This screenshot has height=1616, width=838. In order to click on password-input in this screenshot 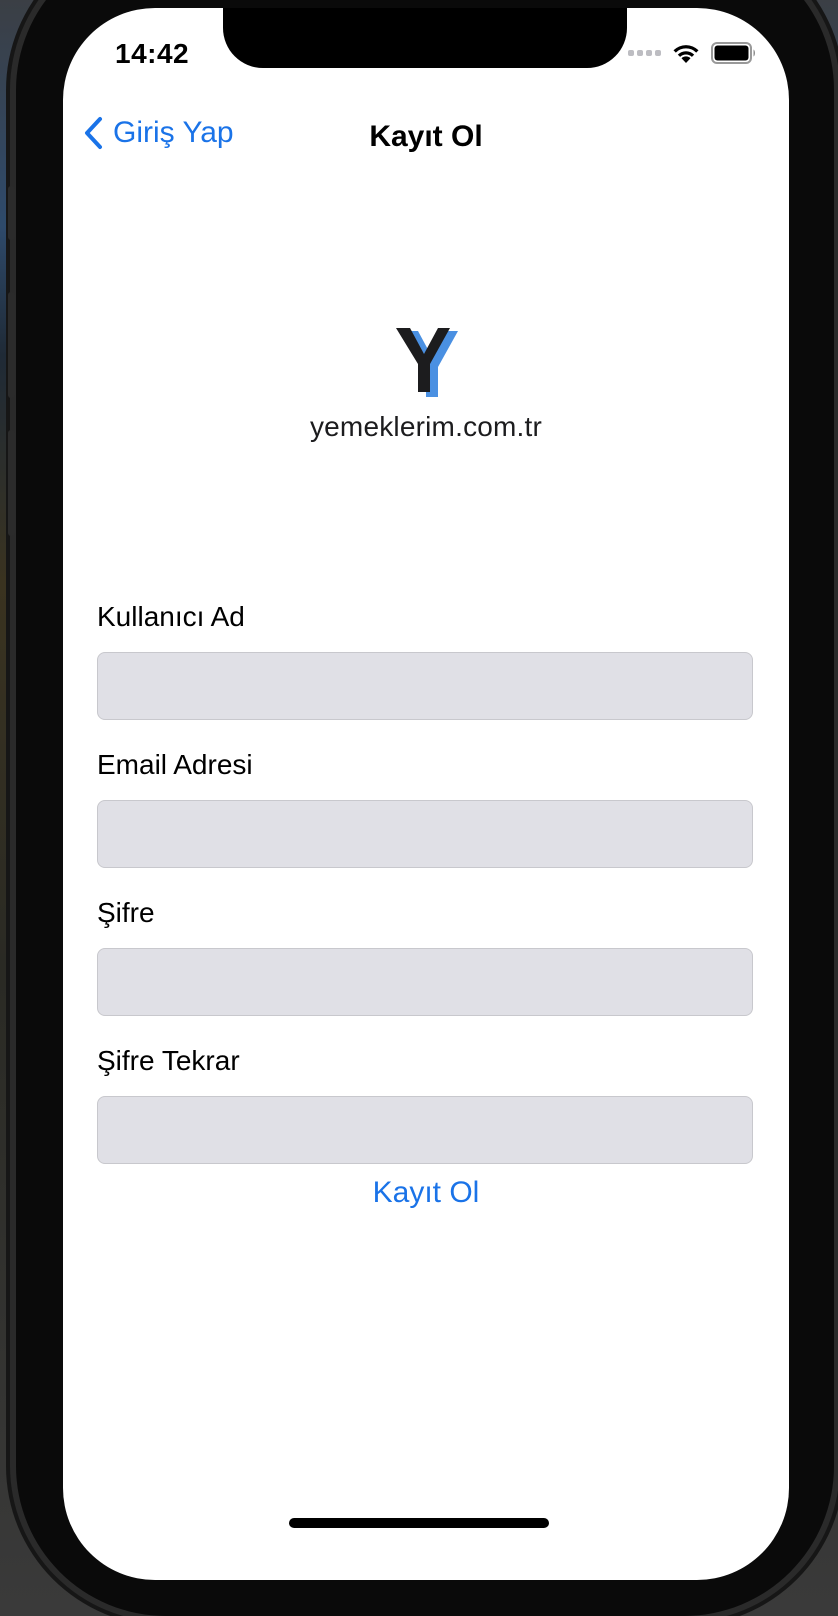, I will do `click(425, 982)`.